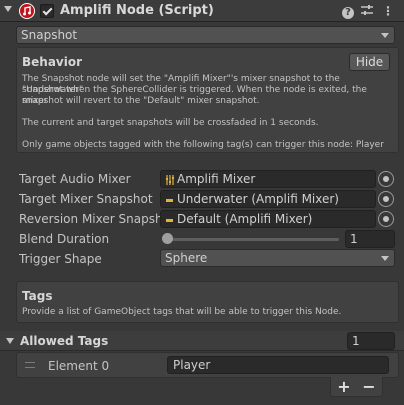 This screenshot has height=405, width=404. I want to click on hide-button: Hide, so click(369, 62).